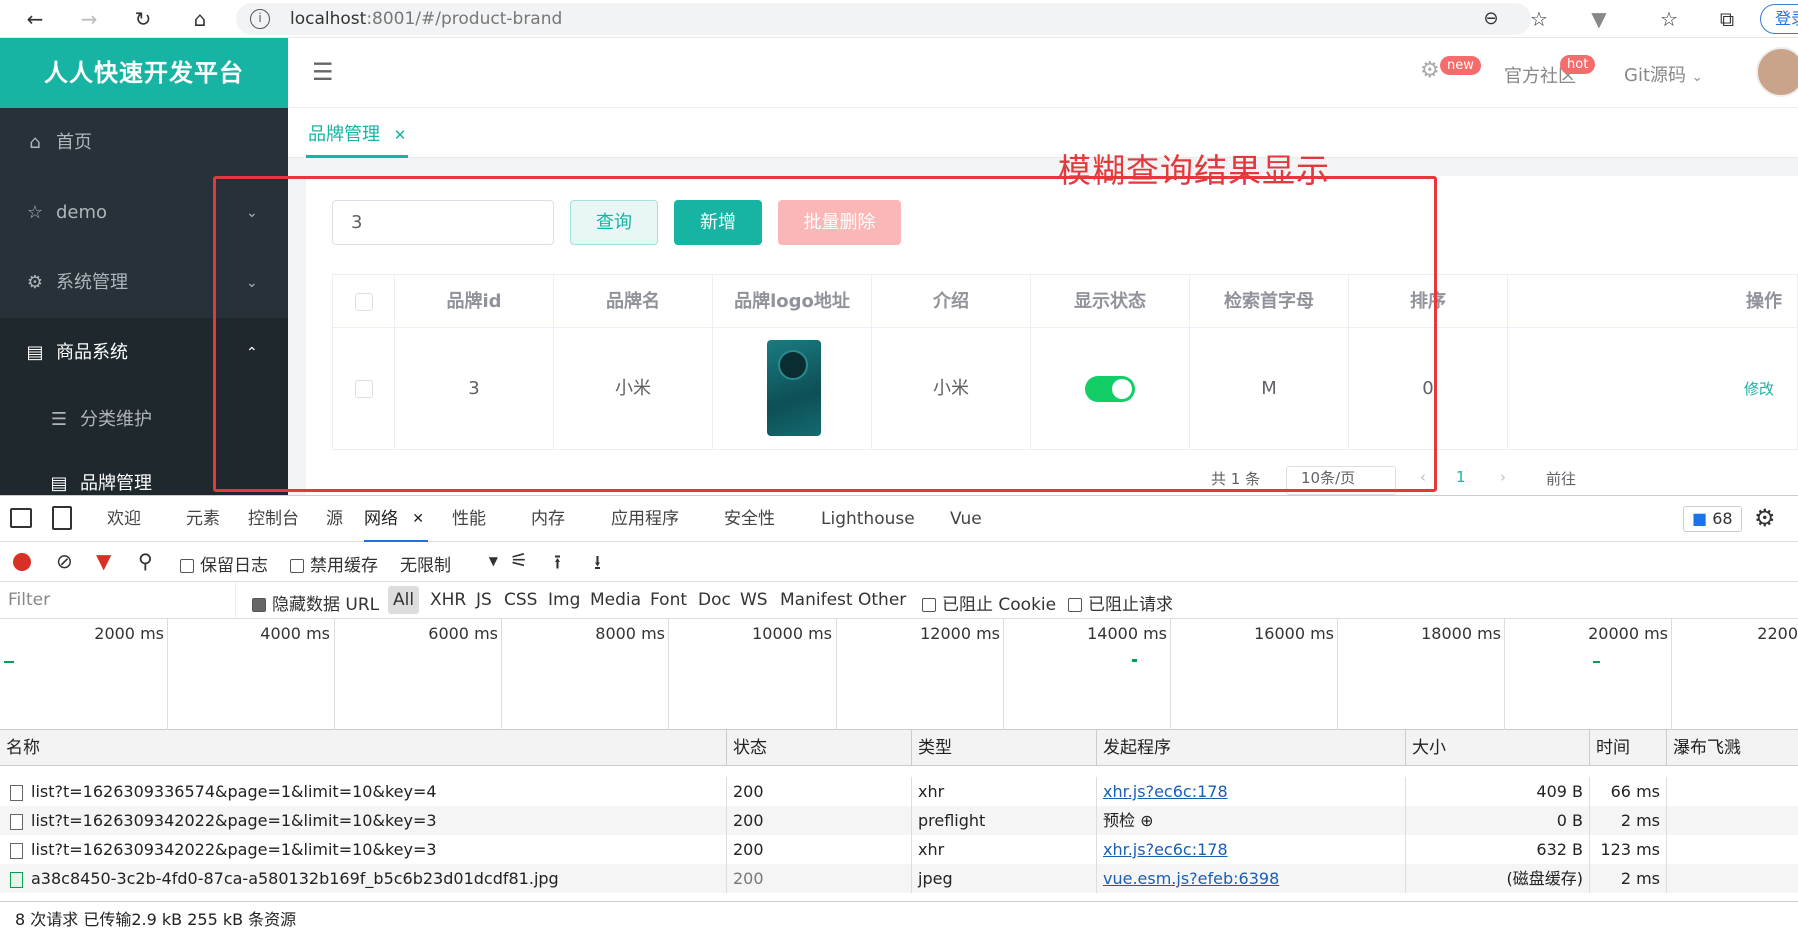 The width and height of the screenshot is (1798, 941). What do you see at coordinates (1191, 878) in the screenshot?
I see `initiator-link: vue.esm.js?efeb:6398` at bounding box center [1191, 878].